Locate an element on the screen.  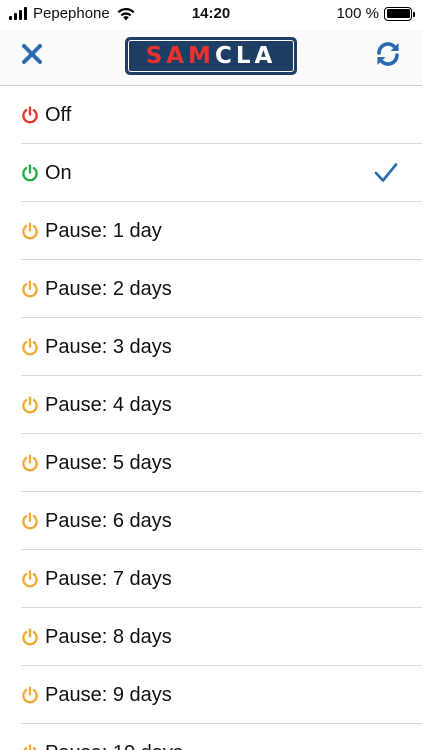
battery-nub is located at coordinates (414, 14).